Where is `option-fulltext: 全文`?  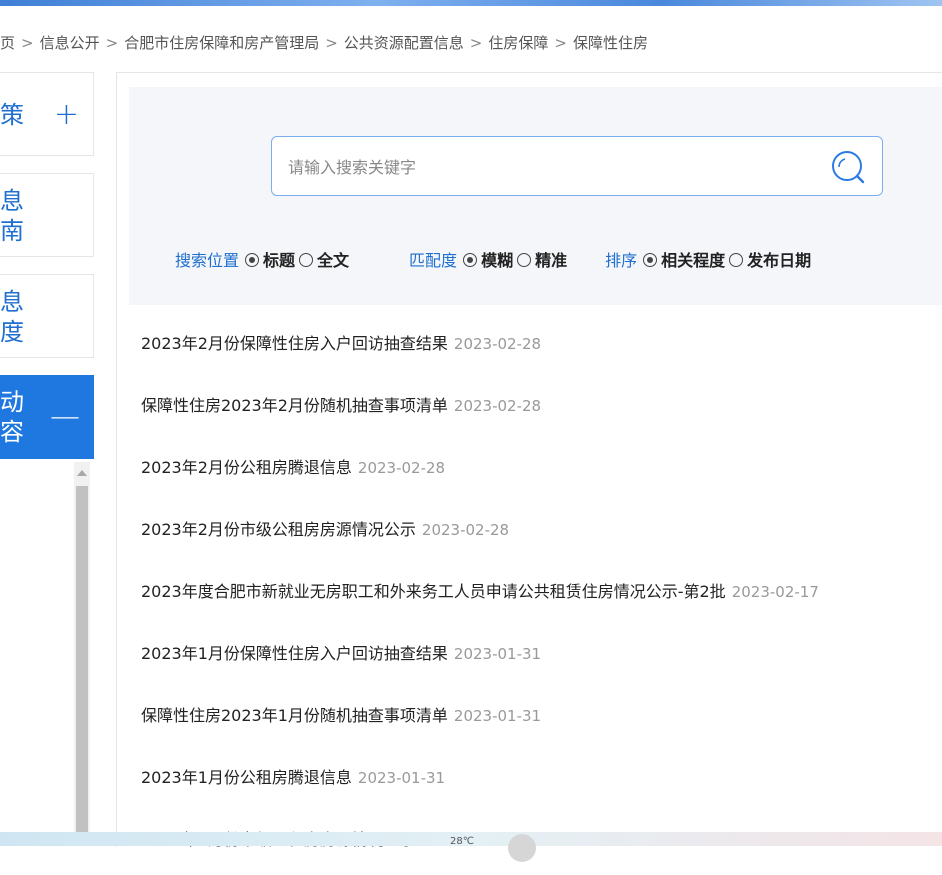 option-fulltext: 全文 is located at coordinates (333, 260).